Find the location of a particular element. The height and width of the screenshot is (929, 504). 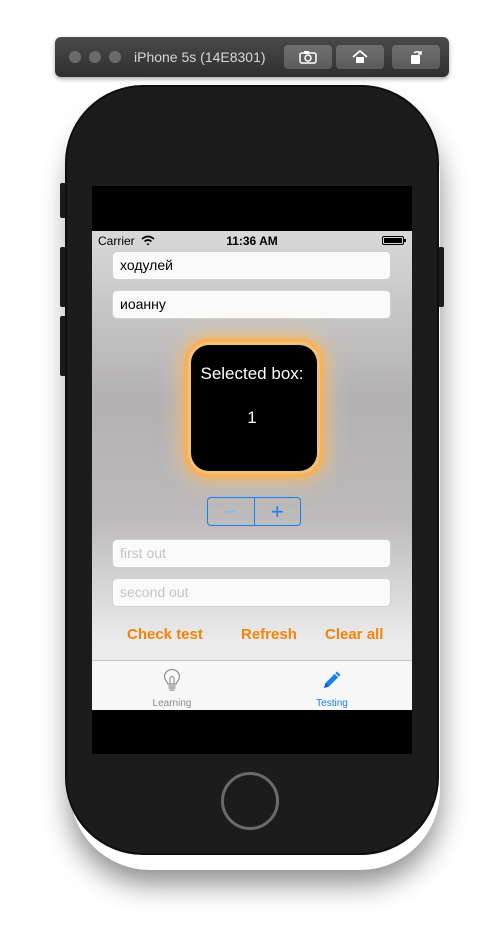

selected-box-value: 1 is located at coordinates (252, 417).